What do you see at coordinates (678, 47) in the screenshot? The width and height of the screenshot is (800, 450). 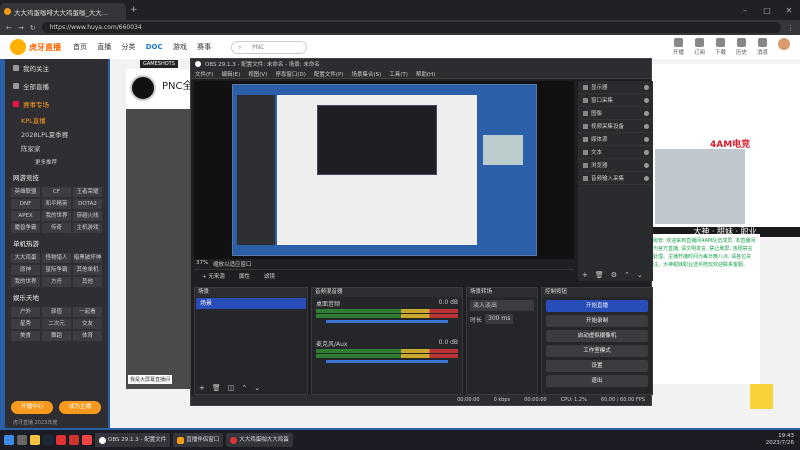 I see `header-broadcast-button: 开播` at bounding box center [678, 47].